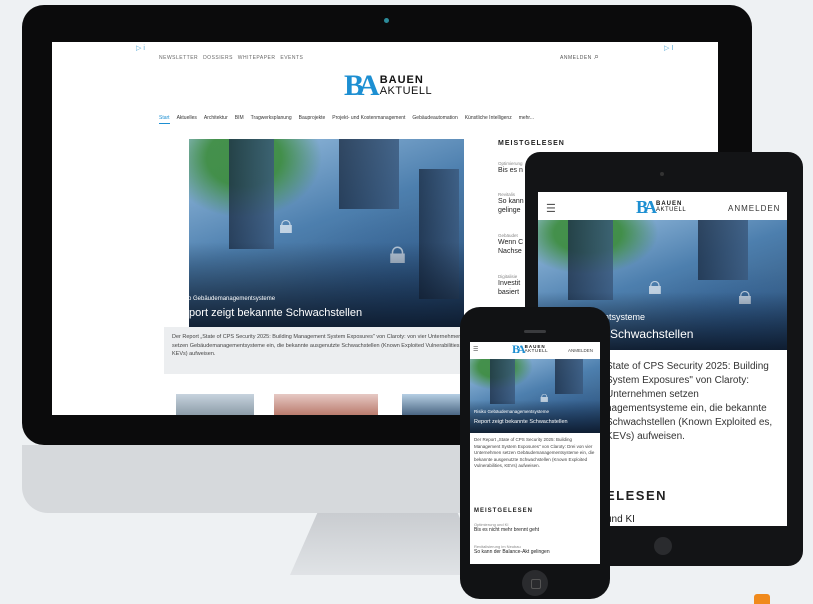  I want to click on tablet-home-button, so click(663, 546).